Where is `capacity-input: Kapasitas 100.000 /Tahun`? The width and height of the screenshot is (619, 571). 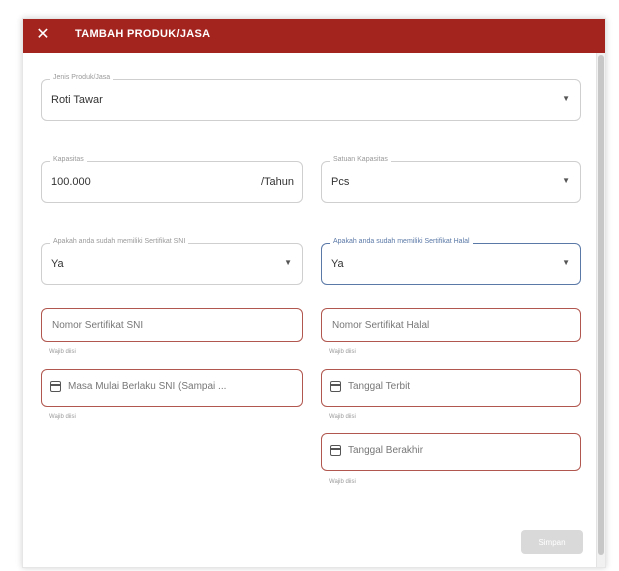 capacity-input: Kapasitas 100.000 /Tahun is located at coordinates (172, 179).